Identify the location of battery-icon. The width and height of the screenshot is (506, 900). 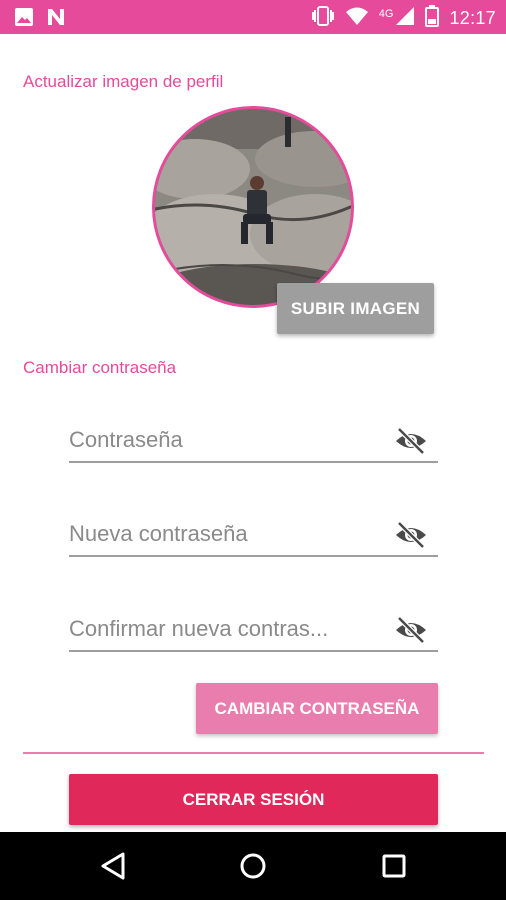
(432, 18).